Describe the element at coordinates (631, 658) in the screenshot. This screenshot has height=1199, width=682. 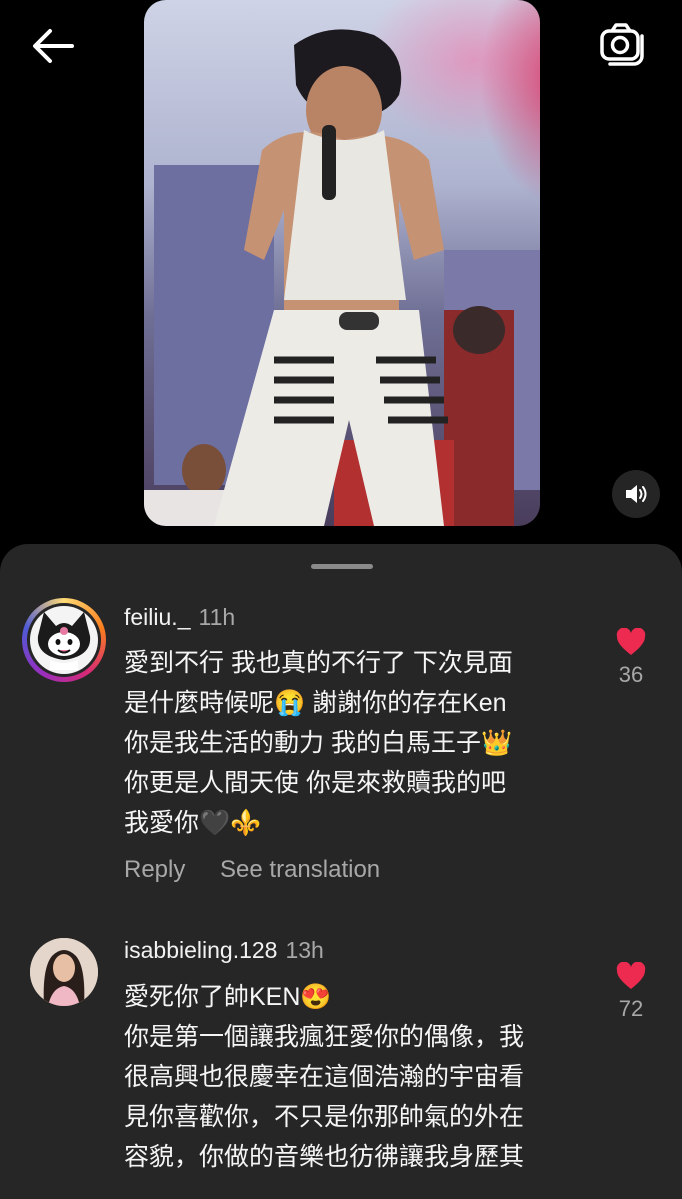
I see `like-button: 36` at that location.